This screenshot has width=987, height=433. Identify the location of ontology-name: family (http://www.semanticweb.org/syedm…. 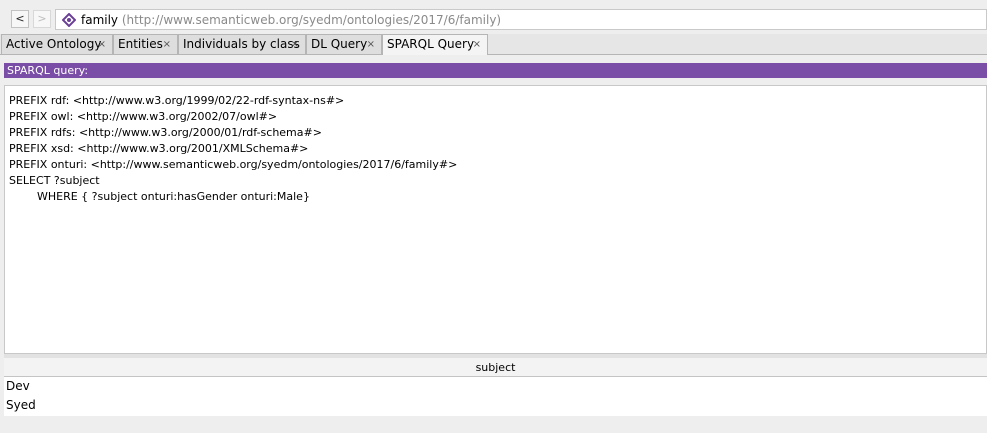
(291, 20).